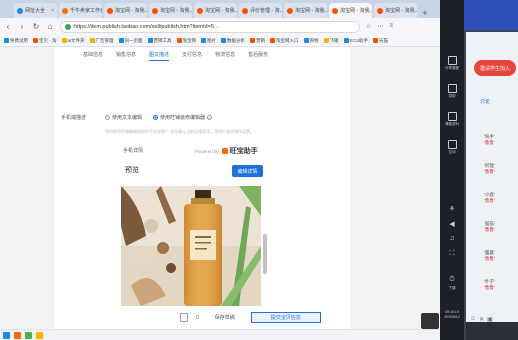  I want to click on flower-icon: ⚘, so click(452, 209).